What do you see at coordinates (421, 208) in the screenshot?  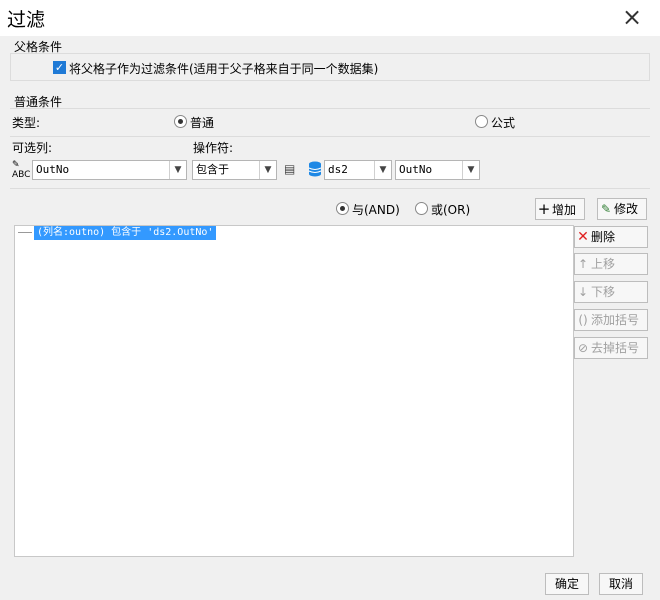 I see `radio-or` at bounding box center [421, 208].